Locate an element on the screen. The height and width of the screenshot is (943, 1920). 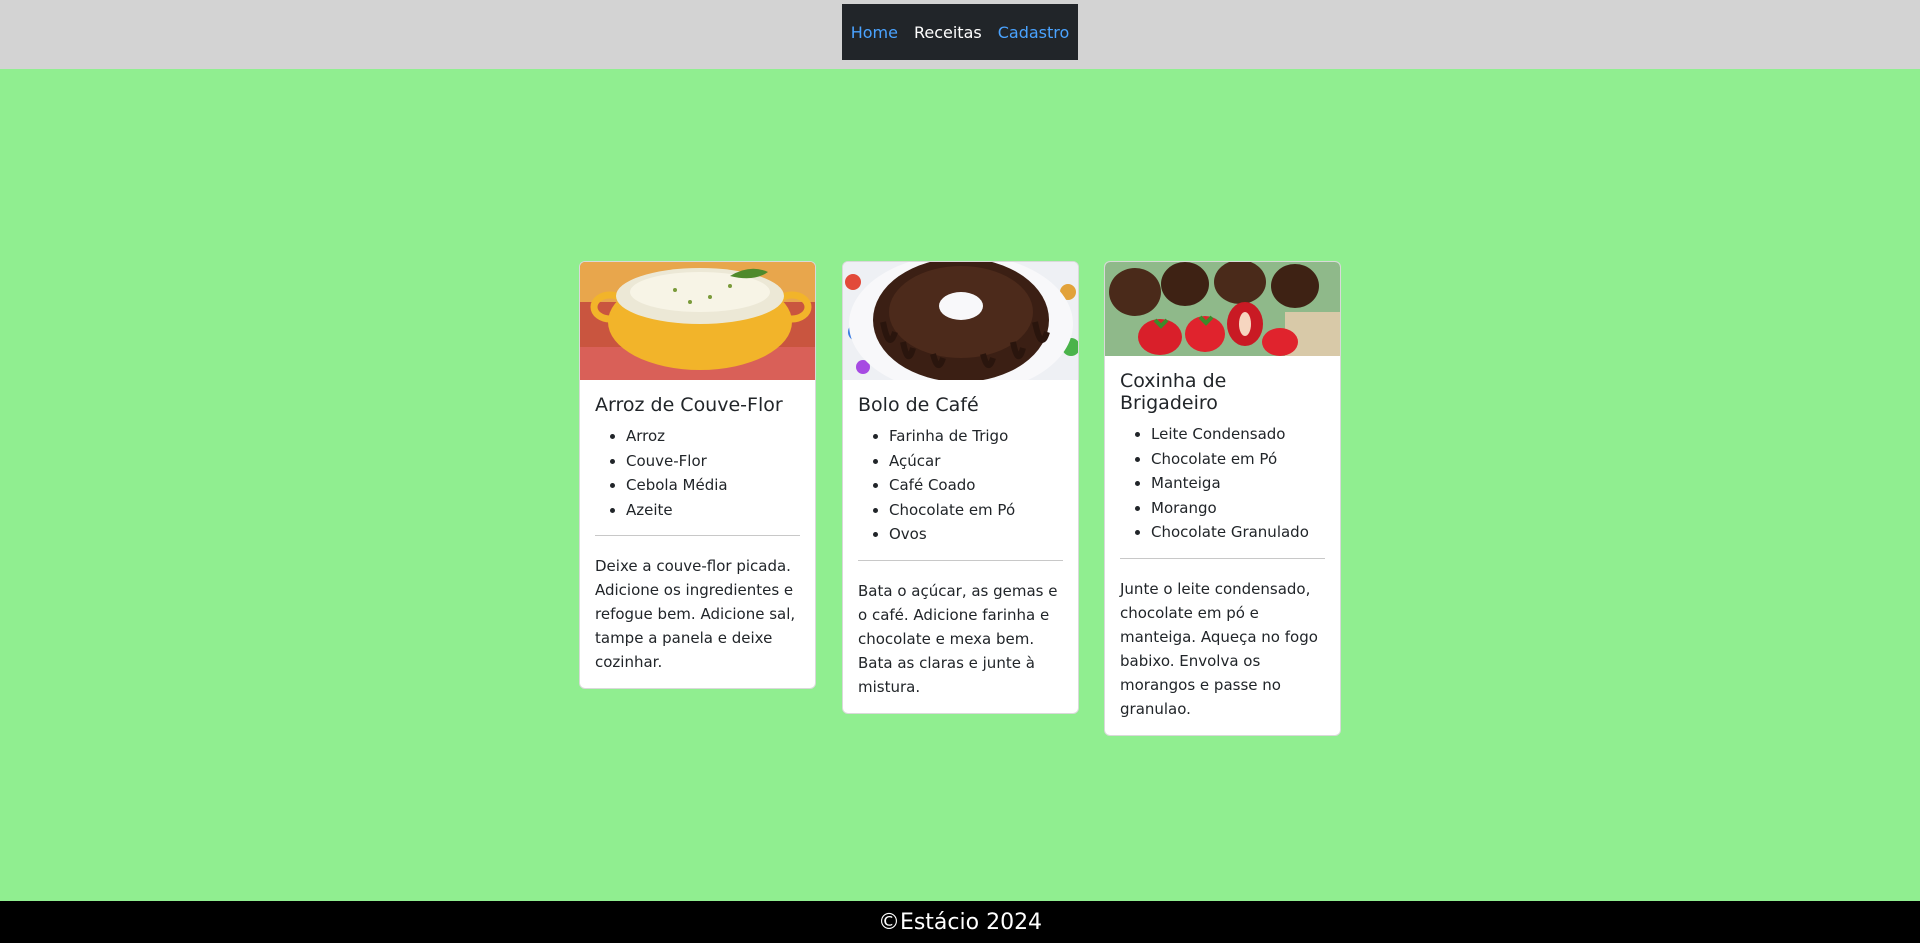
recipe-title: Arroz de Couve-Flor is located at coordinates (689, 405).